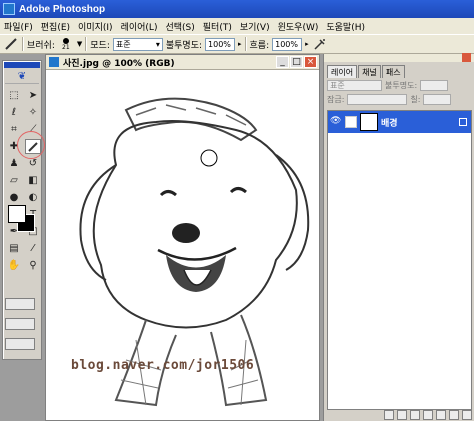 This screenshot has width=474, height=421. I want to click on layer-thumbnail, so click(369, 122).